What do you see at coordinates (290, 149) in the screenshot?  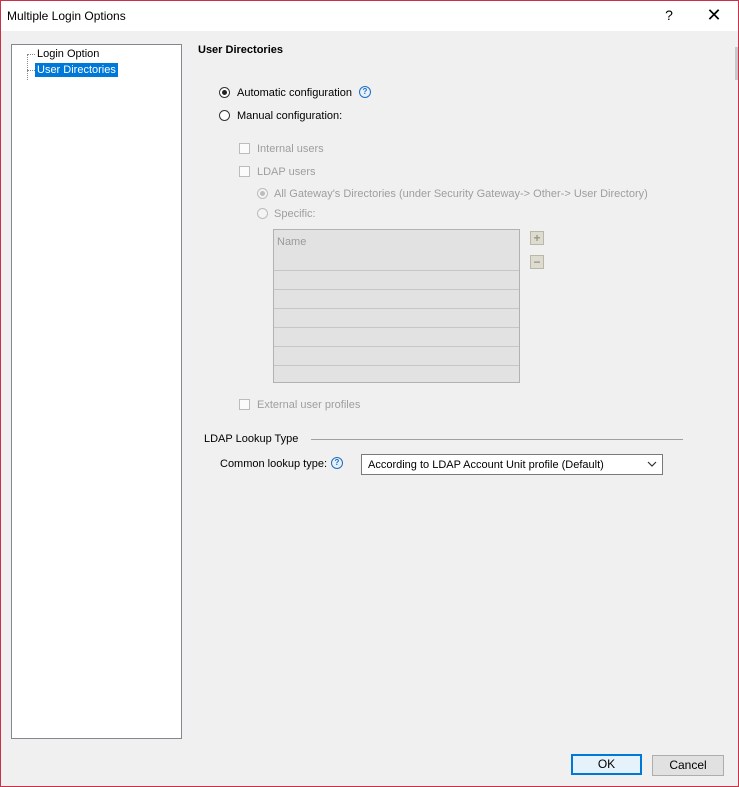 I see `internal-users-label: Internal users` at bounding box center [290, 149].